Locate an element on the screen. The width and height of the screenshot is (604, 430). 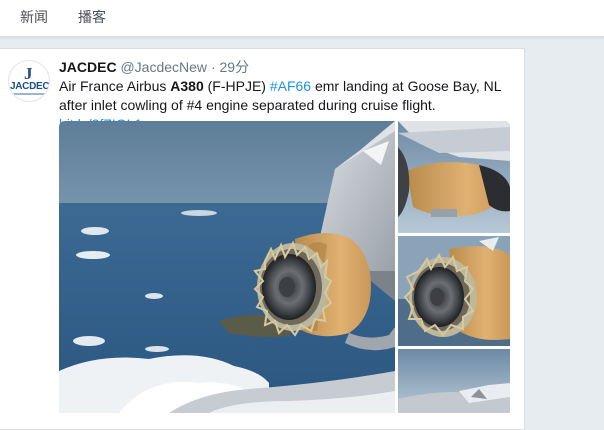
avatar-logo-text: JACDEC is located at coordinates (30, 86).